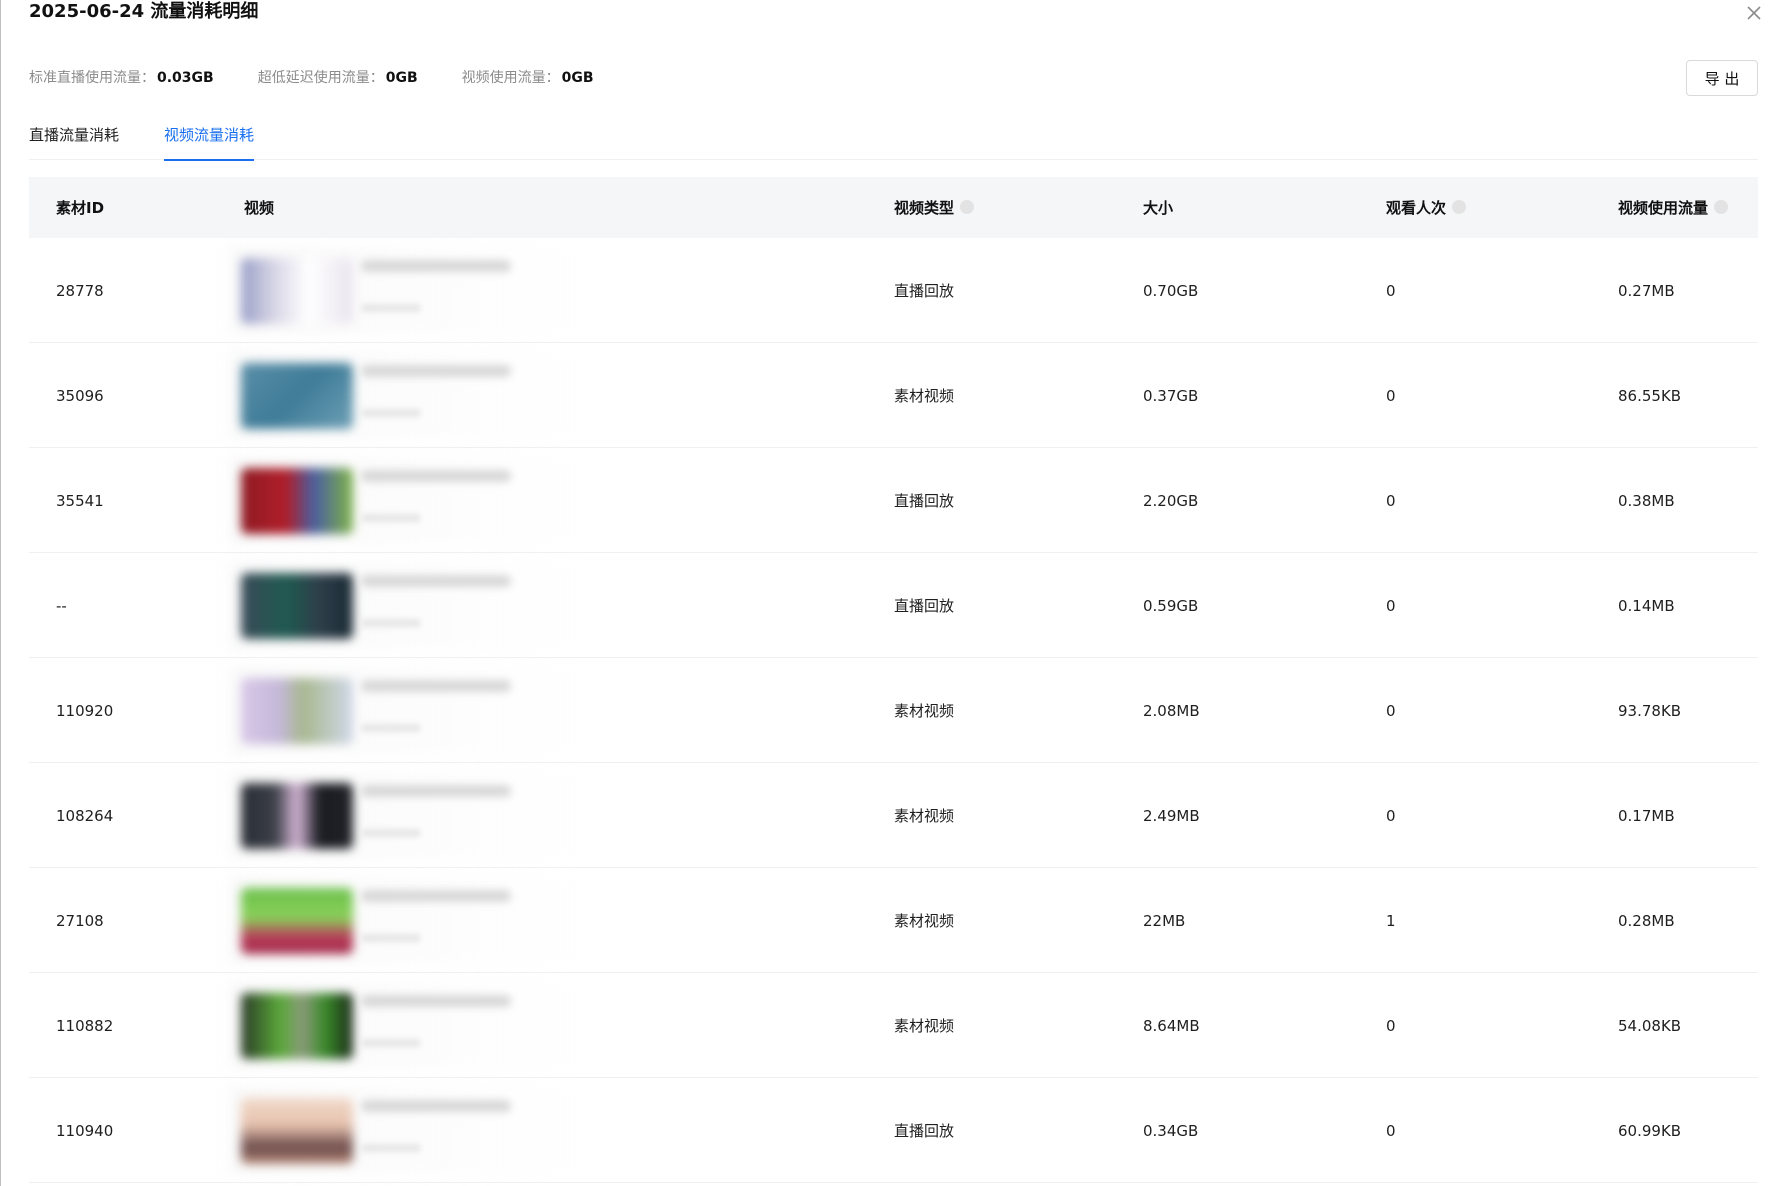 Image resolution: width=1773 pixels, height=1186 pixels. Describe the element at coordinates (209, 139) in the screenshot. I see `tab-video-traffic: 视频流量消耗` at that location.